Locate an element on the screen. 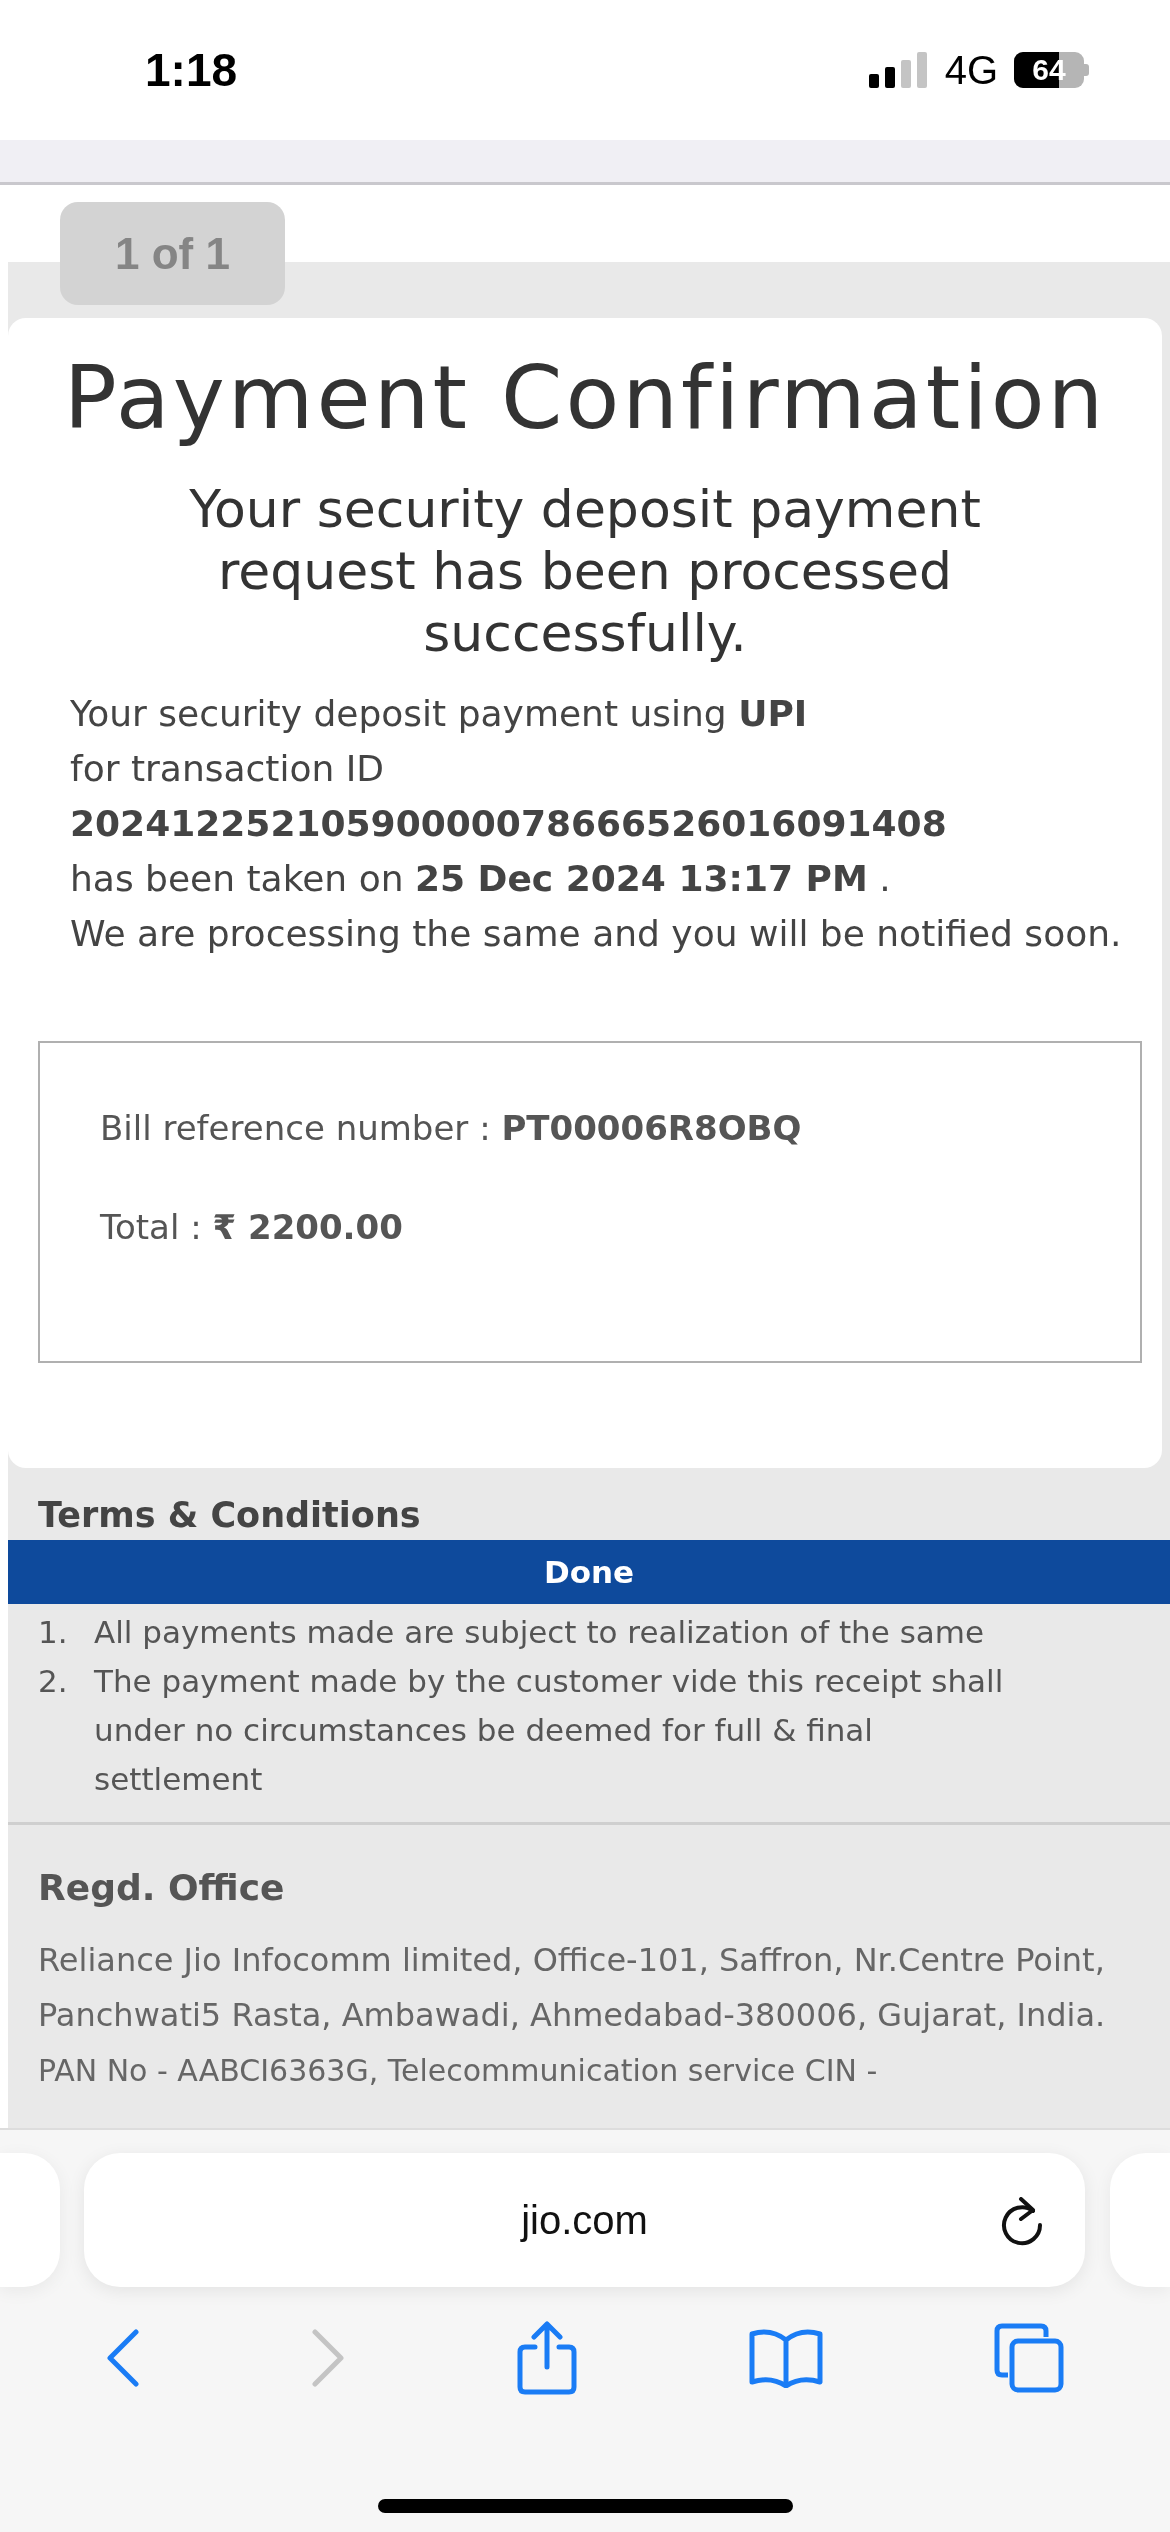 Image resolution: width=1170 pixels, height=2532 pixels. page-counter: 1 of 1 is located at coordinates (172, 253).